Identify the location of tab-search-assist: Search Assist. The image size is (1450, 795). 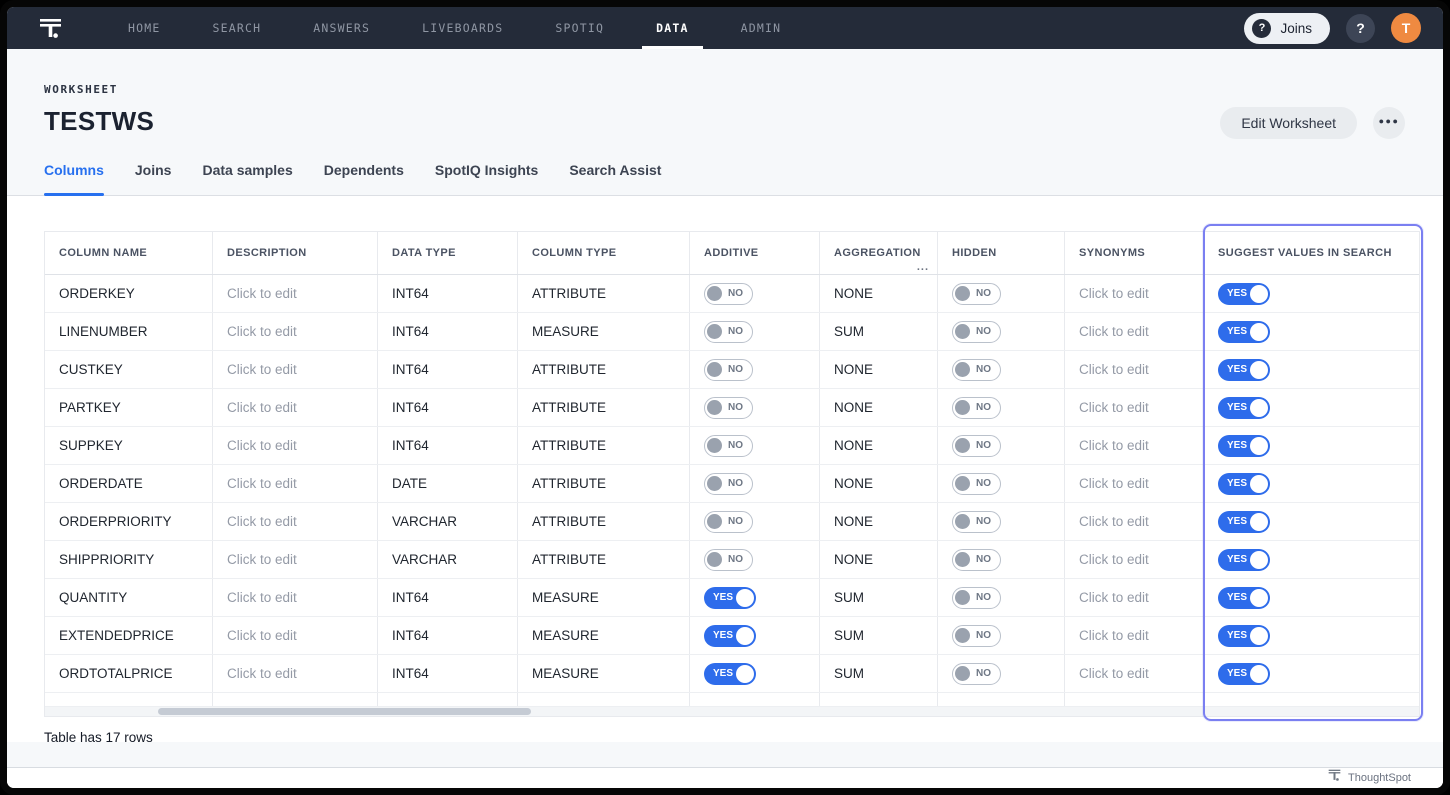
(615, 177).